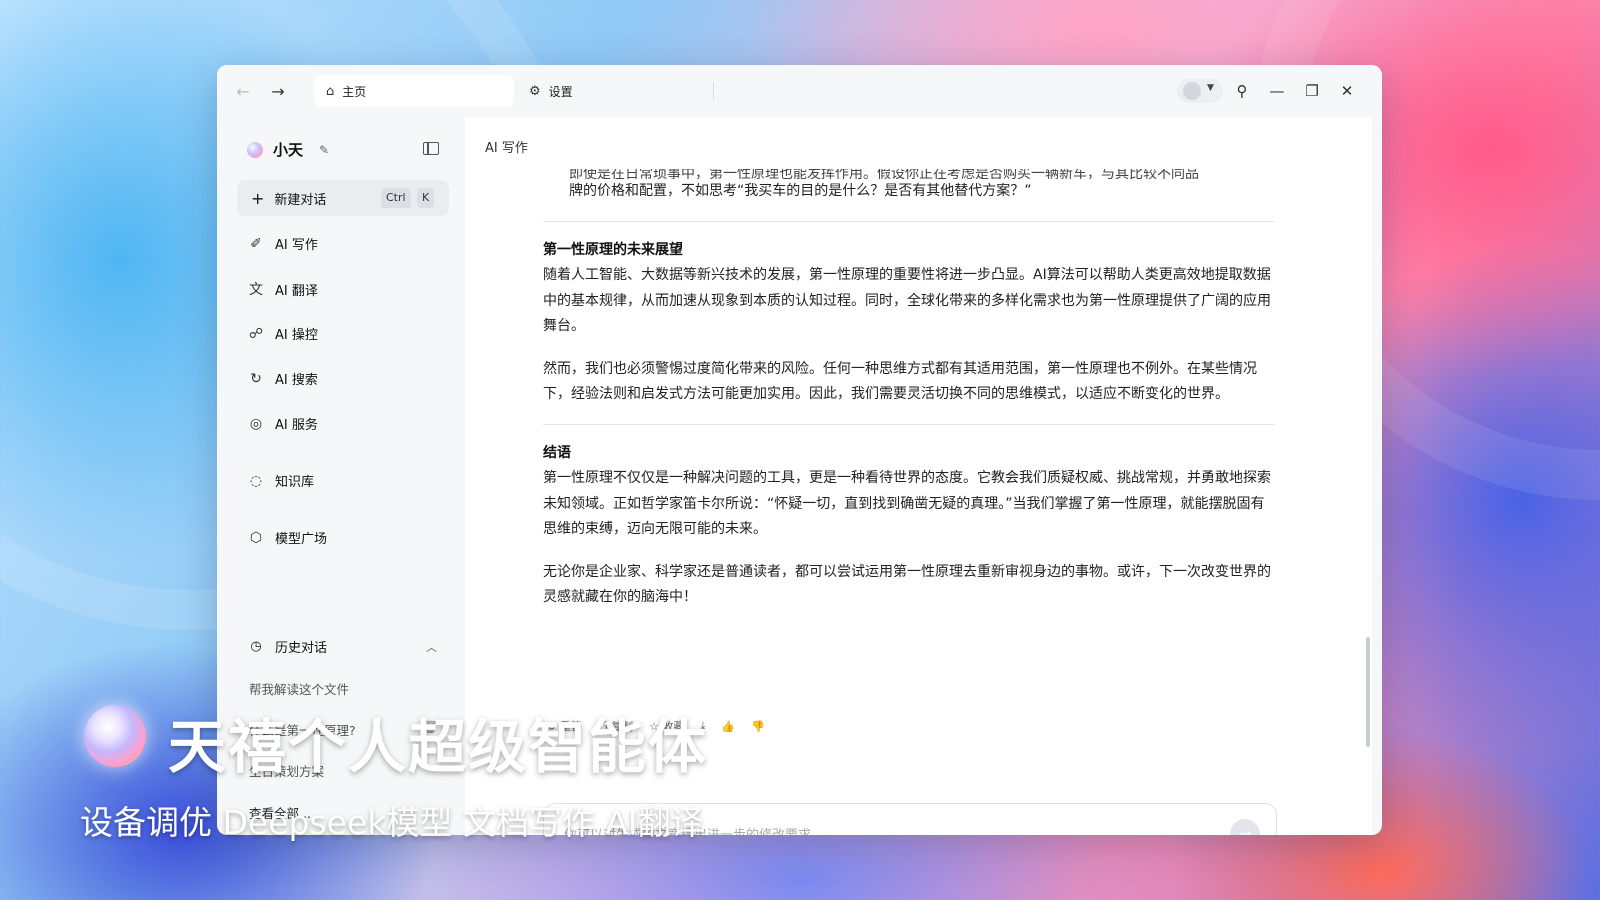  What do you see at coordinates (343, 198) in the screenshot?
I see `new-chat-button: + 新建对话 Ctrl K` at bounding box center [343, 198].